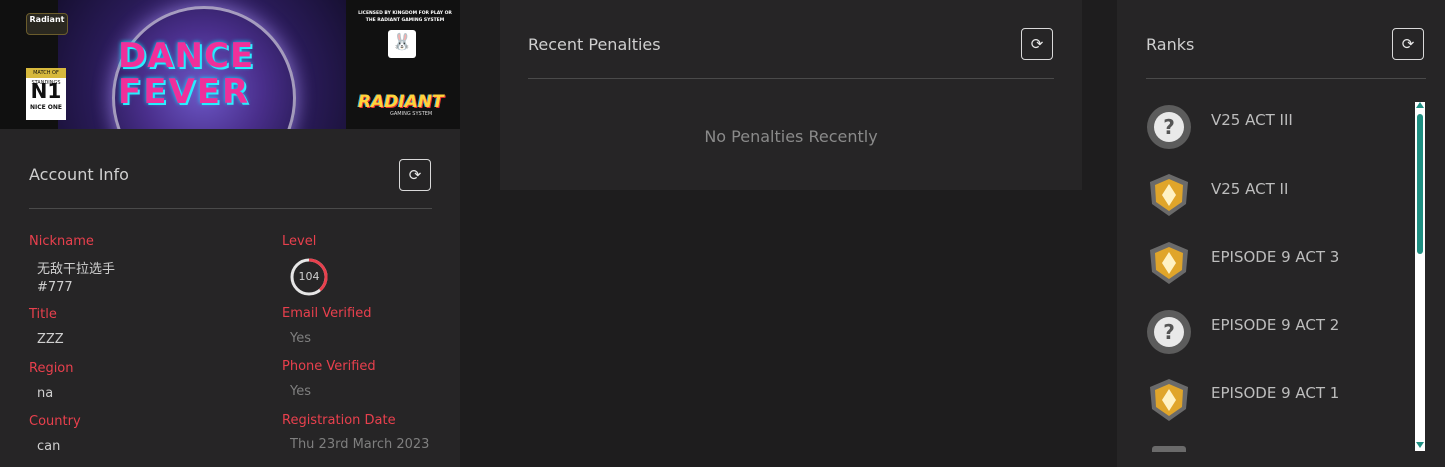  What do you see at coordinates (594, 44) in the screenshot?
I see `recent-penalties-title: Recent Penalties` at bounding box center [594, 44].